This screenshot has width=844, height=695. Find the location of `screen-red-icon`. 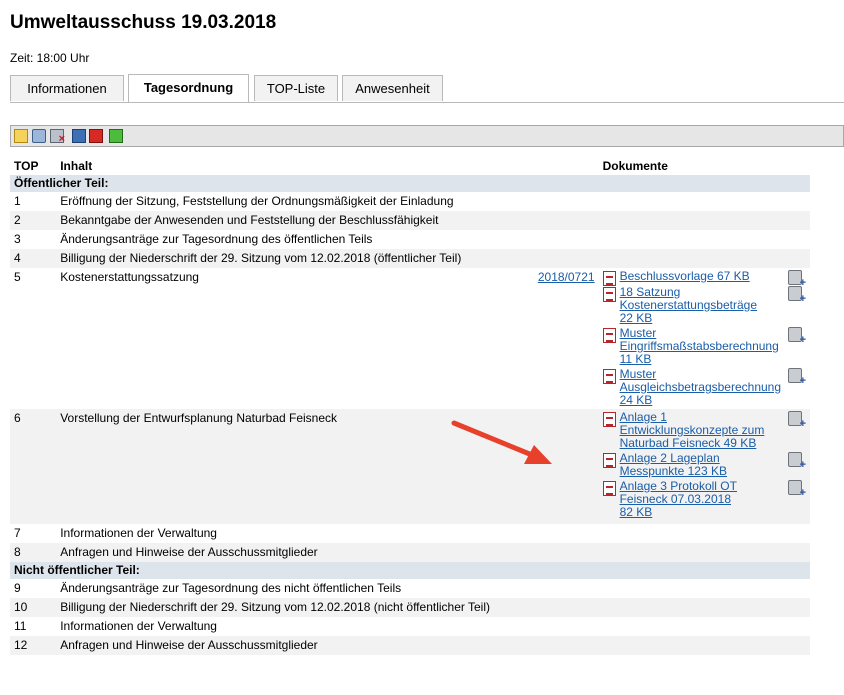

screen-red-icon is located at coordinates (96, 136).